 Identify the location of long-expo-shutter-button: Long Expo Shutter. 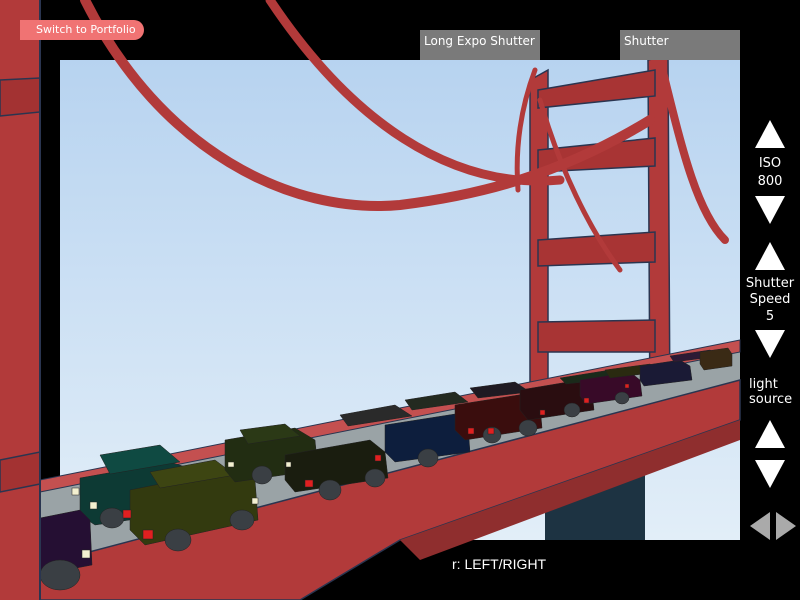
(480, 45).